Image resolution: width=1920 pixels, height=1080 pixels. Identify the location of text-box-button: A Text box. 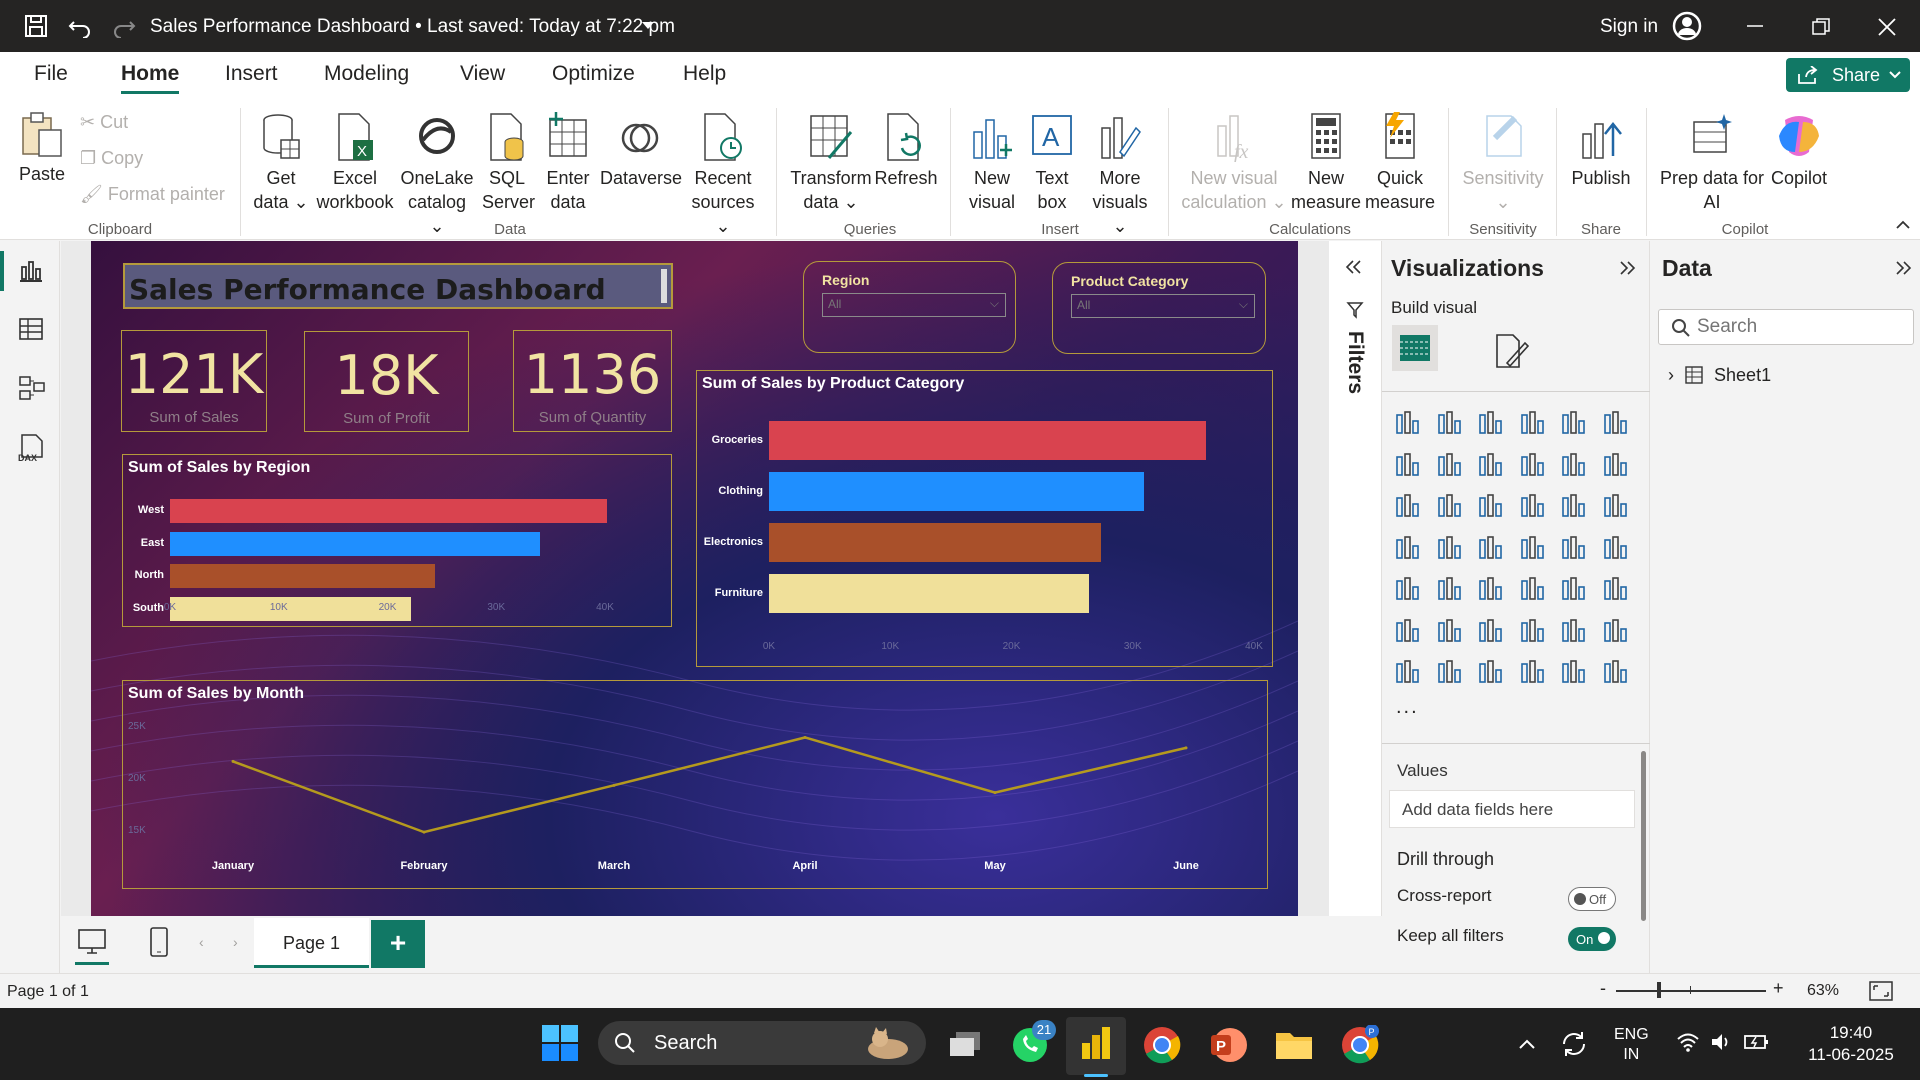
(1052, 163).